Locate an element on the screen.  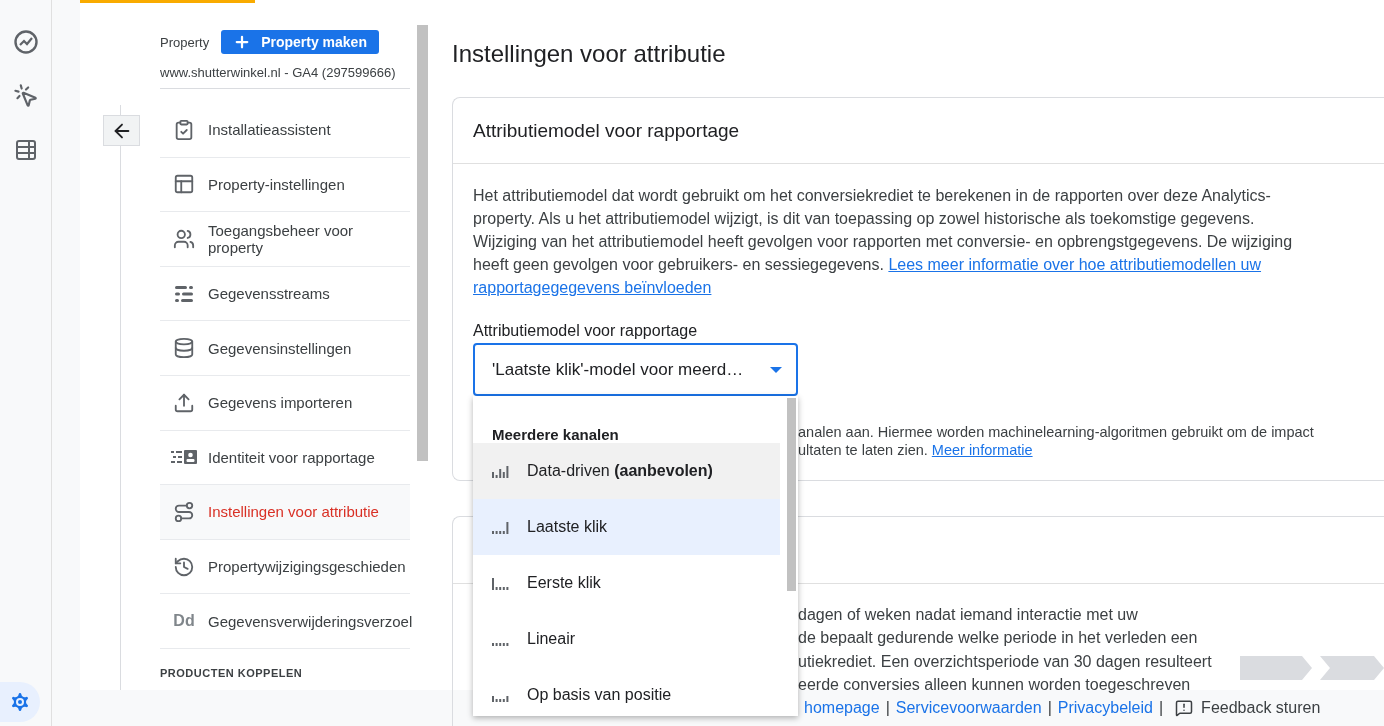
body-text: eerde conversies alleen kunnen worden toegeschreven is located at coordinates (994, 684).